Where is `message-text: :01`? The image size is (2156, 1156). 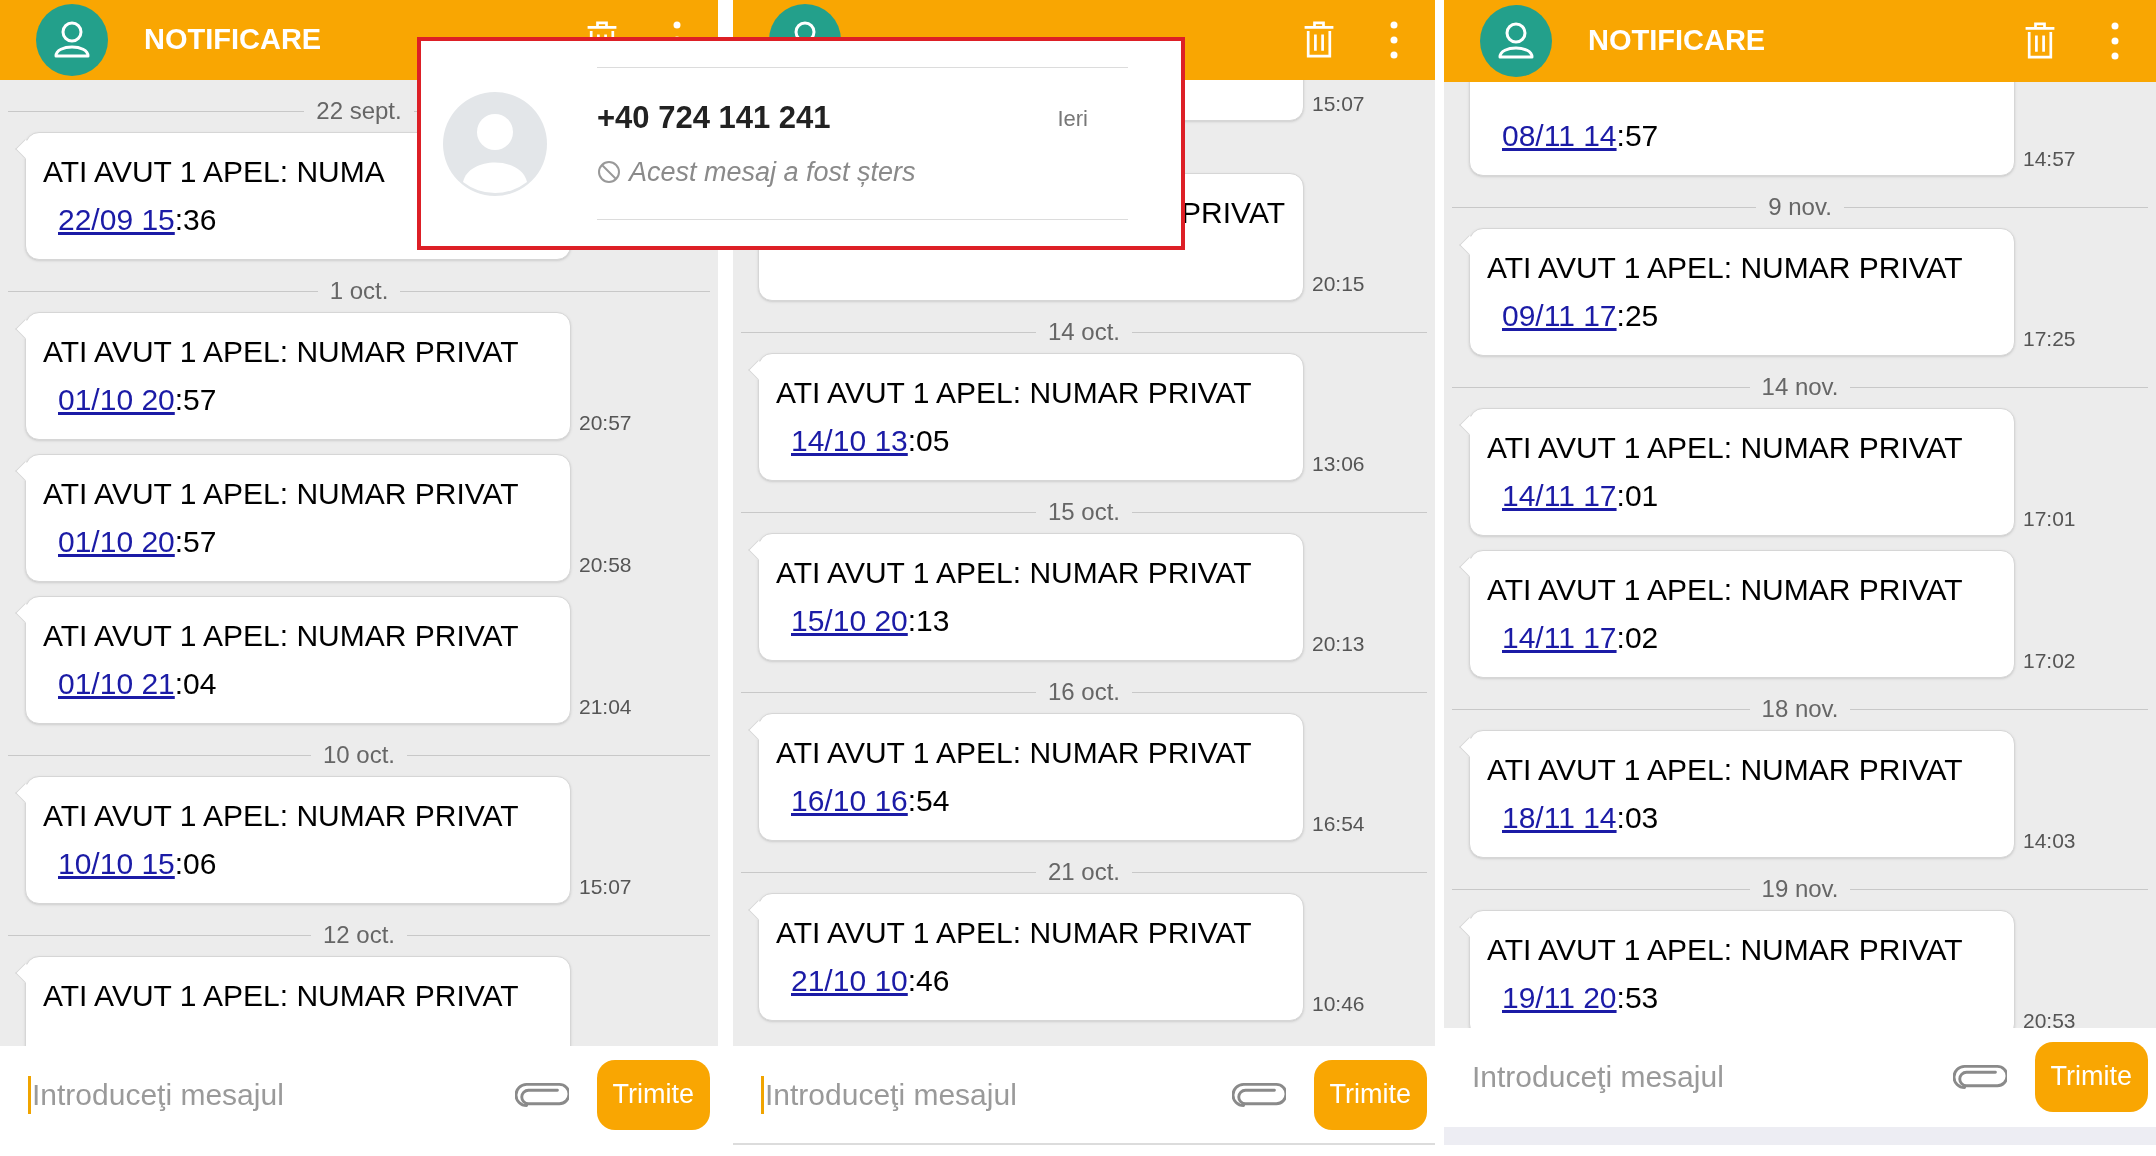
message-text: :01 is located at coordinates (1637, 495).